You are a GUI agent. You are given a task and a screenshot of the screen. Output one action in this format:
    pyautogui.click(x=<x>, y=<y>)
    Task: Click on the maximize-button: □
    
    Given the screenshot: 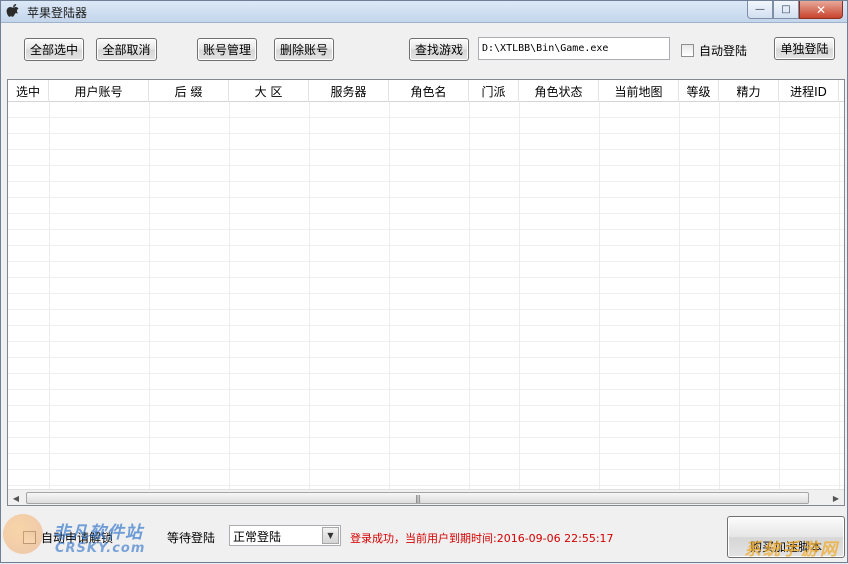 What is the action you would take?
    pyautogui.click(x=786, y=10)
    